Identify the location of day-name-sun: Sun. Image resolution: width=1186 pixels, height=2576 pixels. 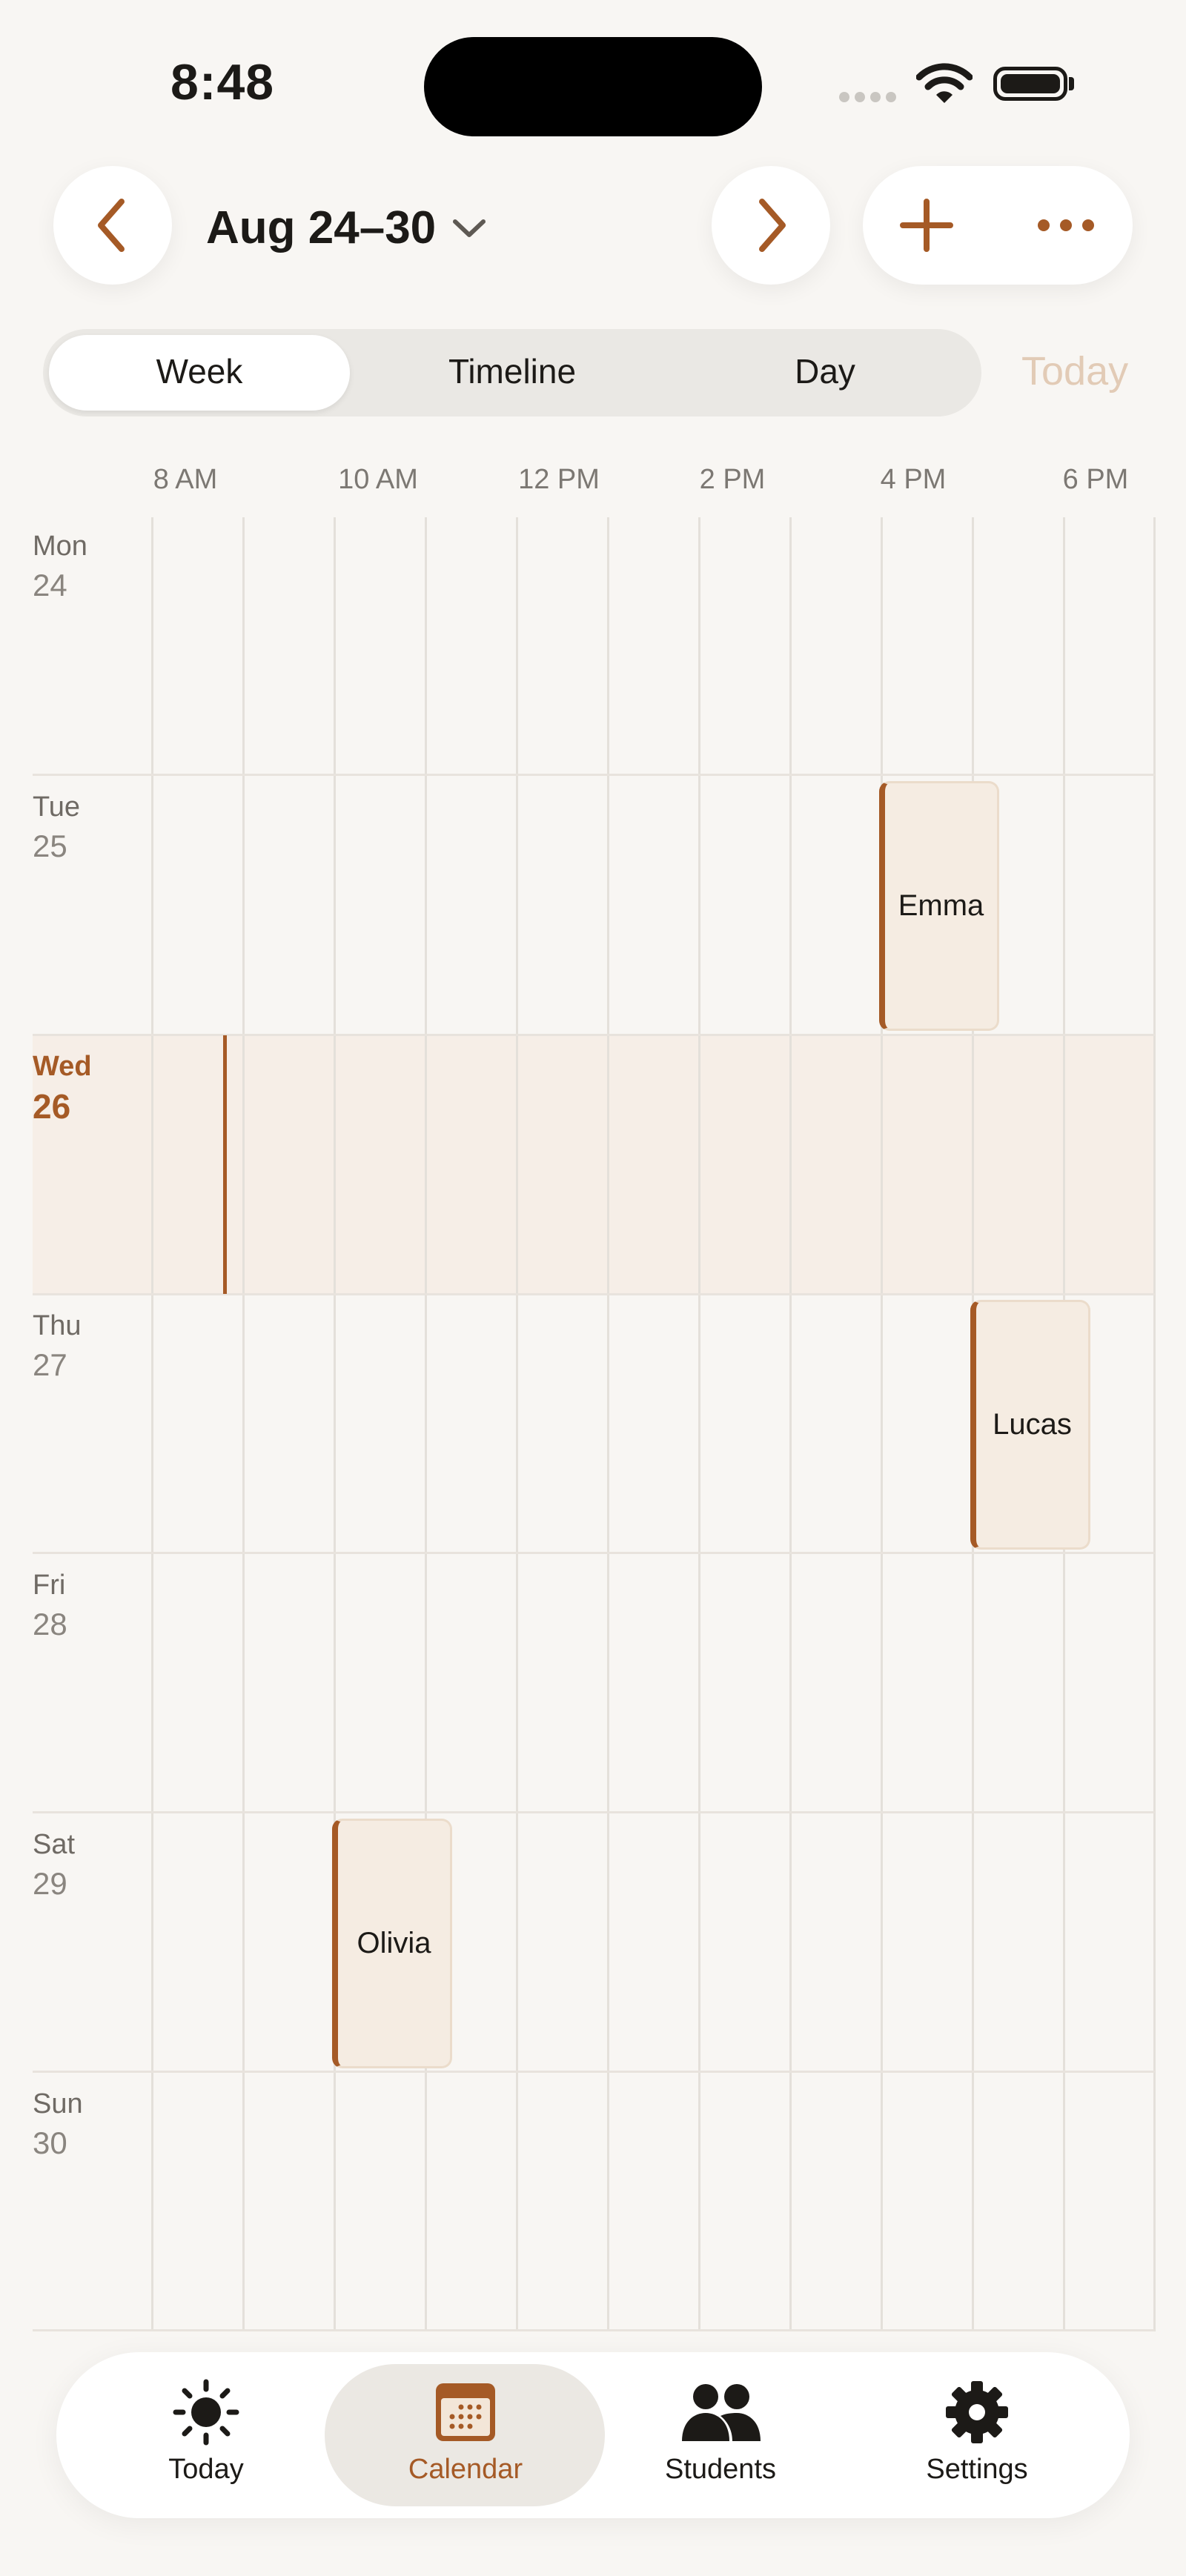
(58, 2103).